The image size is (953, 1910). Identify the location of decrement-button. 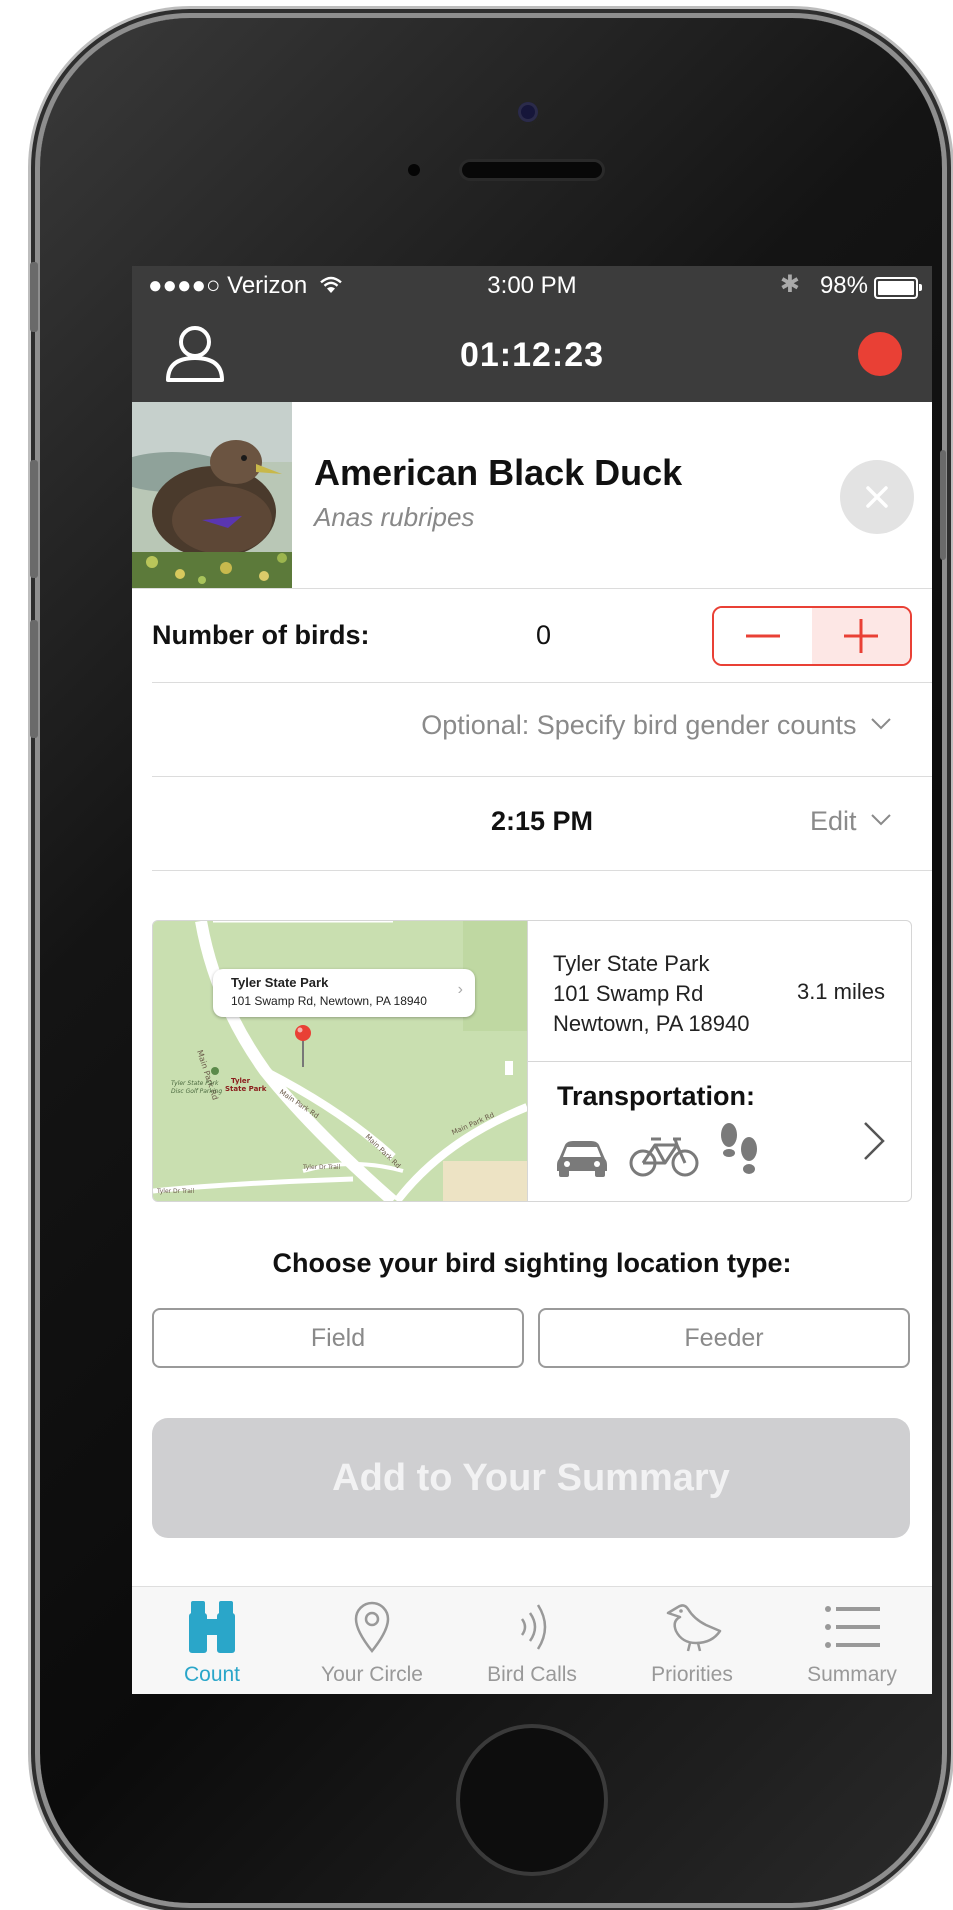
(764, 636).